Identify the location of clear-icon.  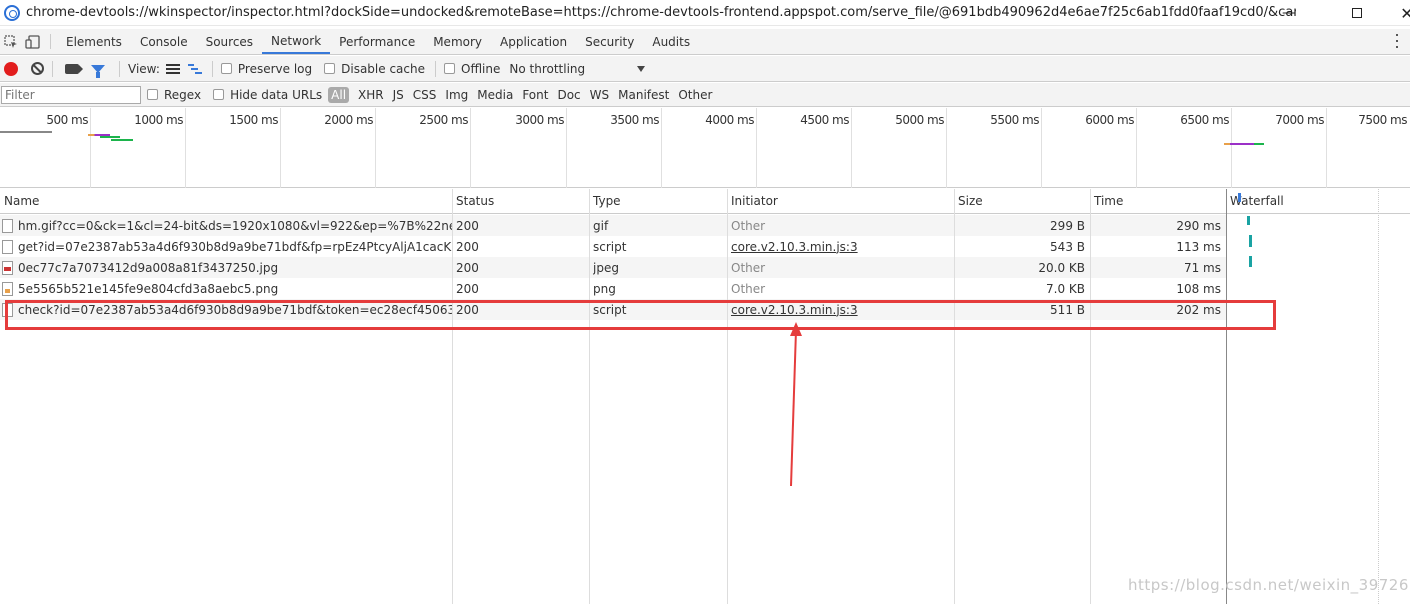
(37, 68).